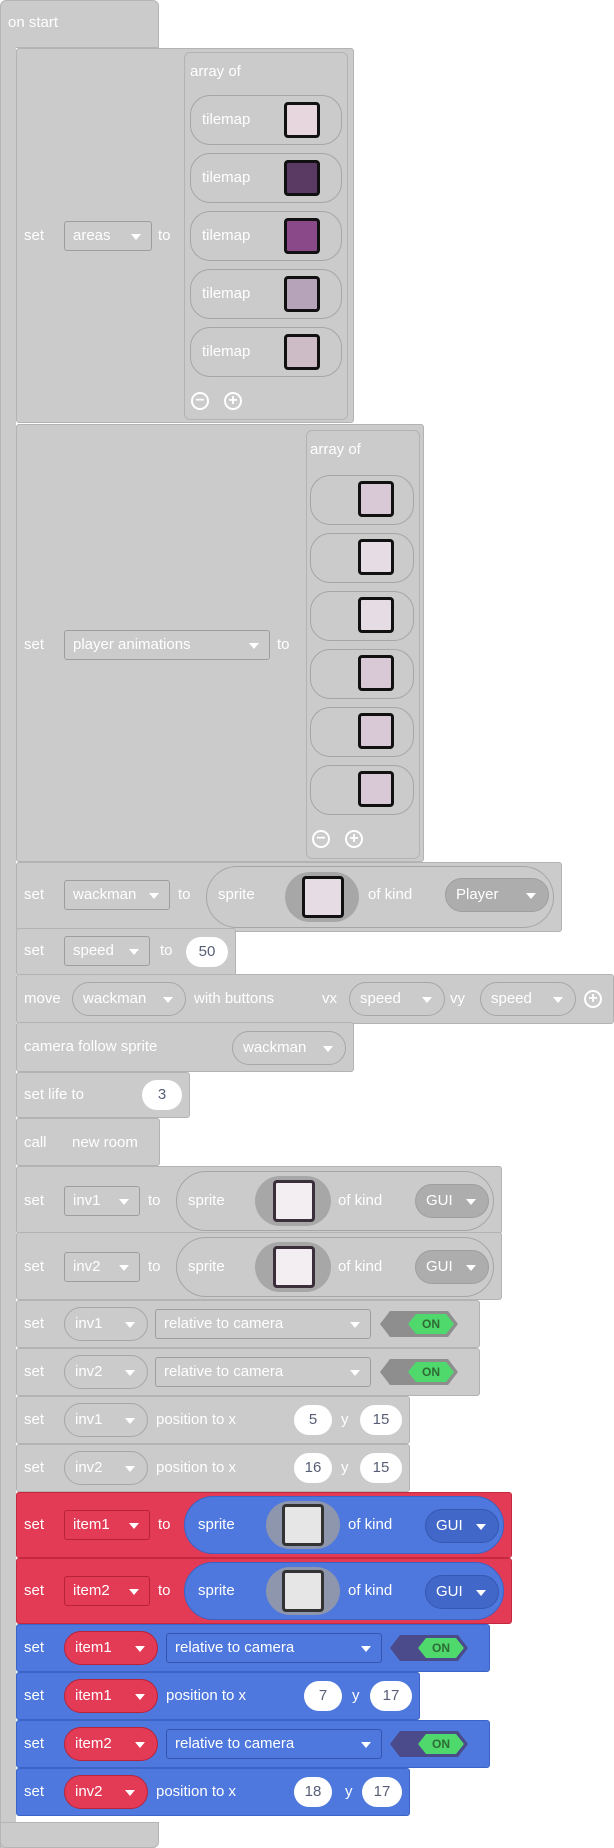 Image resolution: width=614 pixels, height=1848 pixels. I want to click on vx-dropdown: speed, so click(397, 999).